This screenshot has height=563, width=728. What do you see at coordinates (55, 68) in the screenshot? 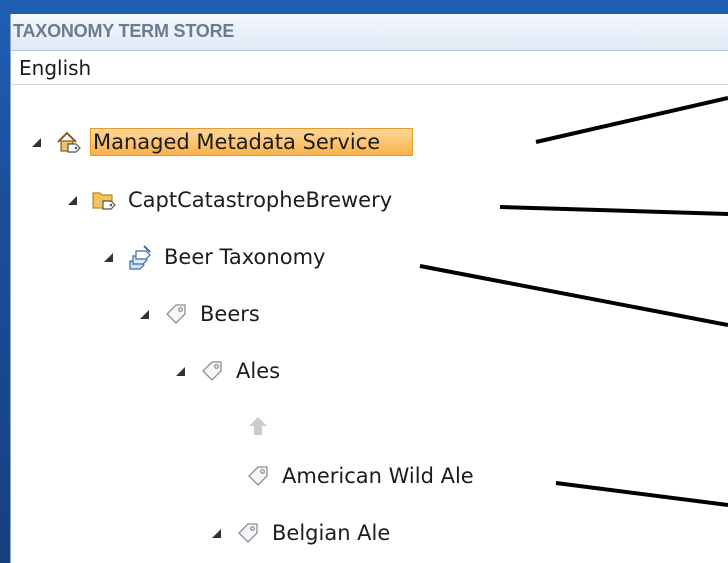
I see `language-value: English` at bounding box center [55, 68].